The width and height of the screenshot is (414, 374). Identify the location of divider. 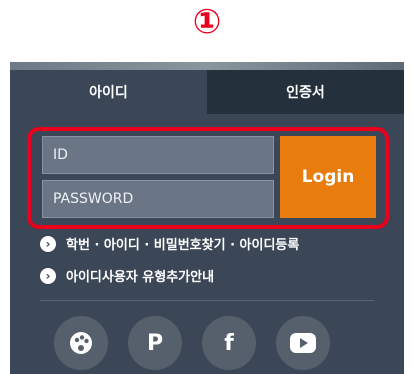
(207, 300).